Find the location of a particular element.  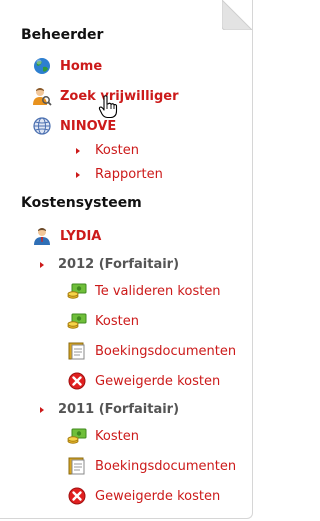

nav-label-zoek-vrijwilliger: Zoek vrijwilliger is located at coordinates (119, 96).